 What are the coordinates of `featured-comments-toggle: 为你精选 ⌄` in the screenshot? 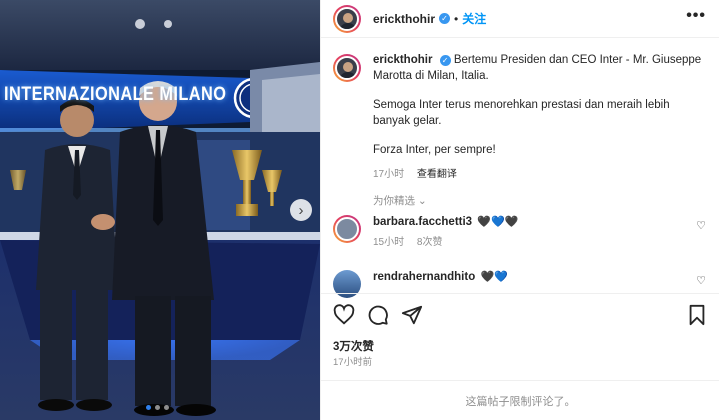 It's located at (400, 200).